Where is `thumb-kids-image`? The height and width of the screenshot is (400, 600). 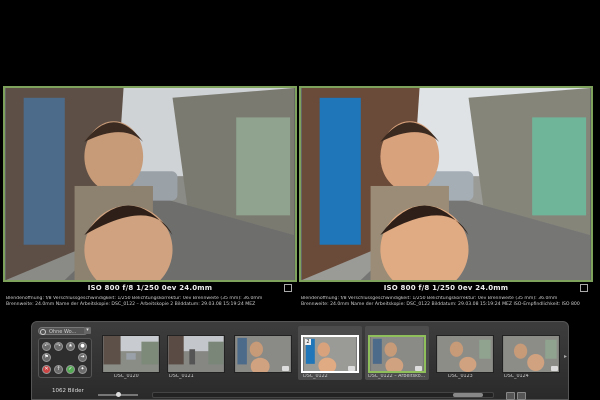
thumb-kids-image is located at coordinates (465, 354).